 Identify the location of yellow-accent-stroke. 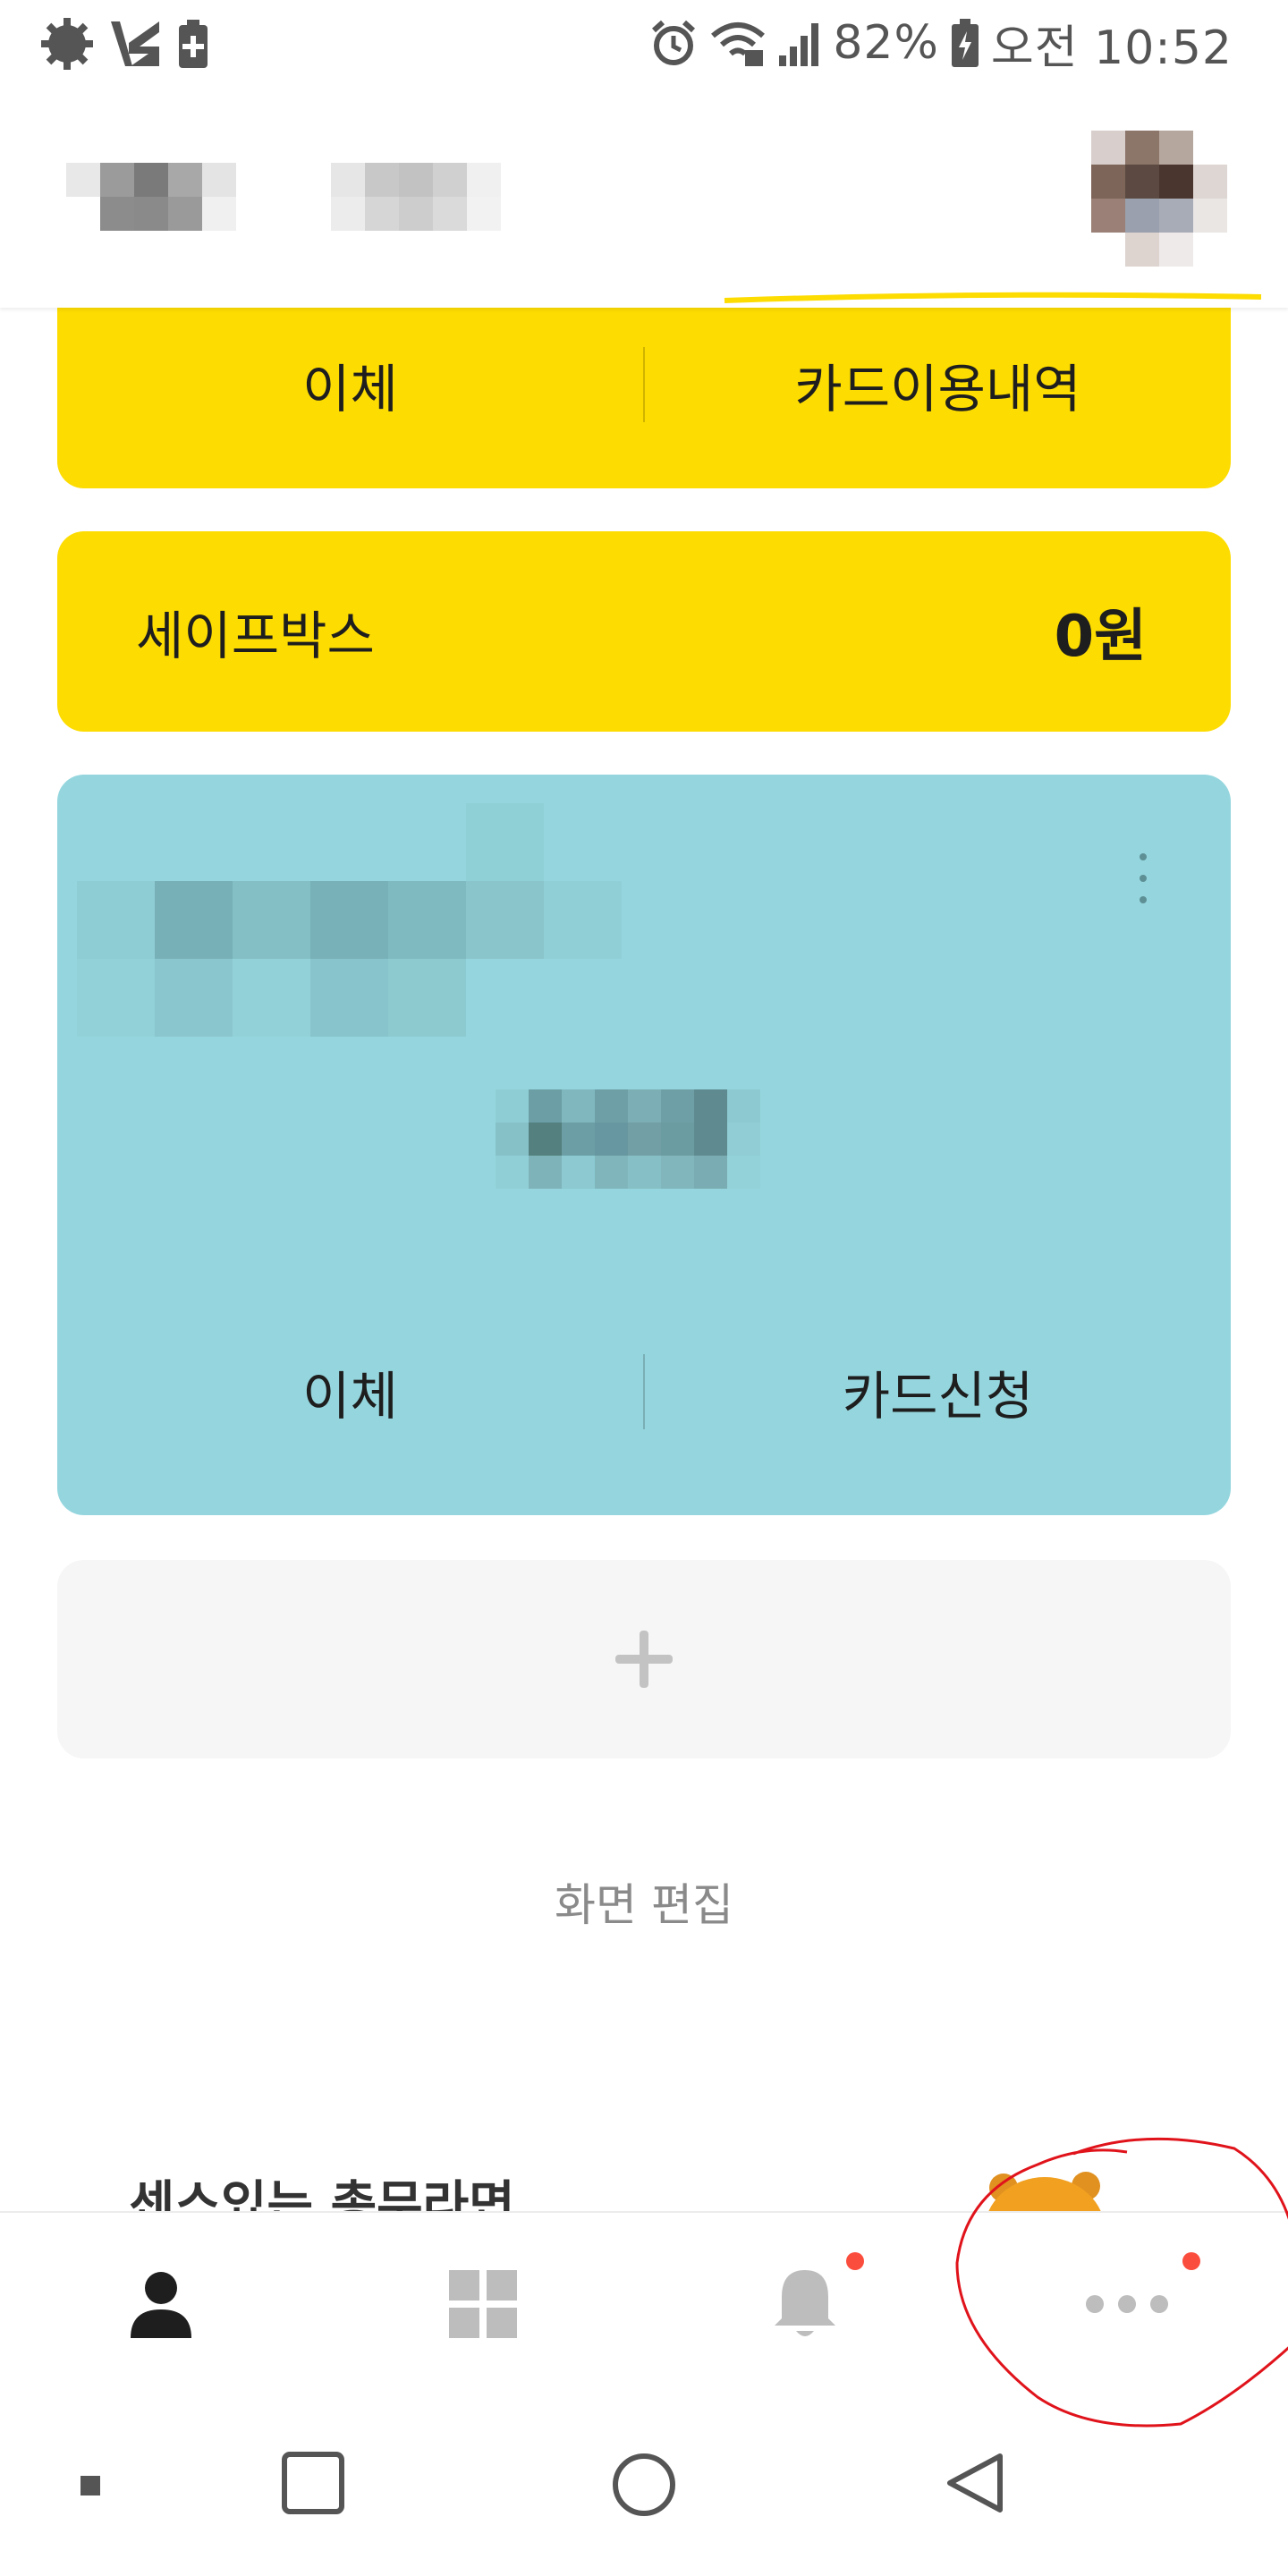
(993, 297).